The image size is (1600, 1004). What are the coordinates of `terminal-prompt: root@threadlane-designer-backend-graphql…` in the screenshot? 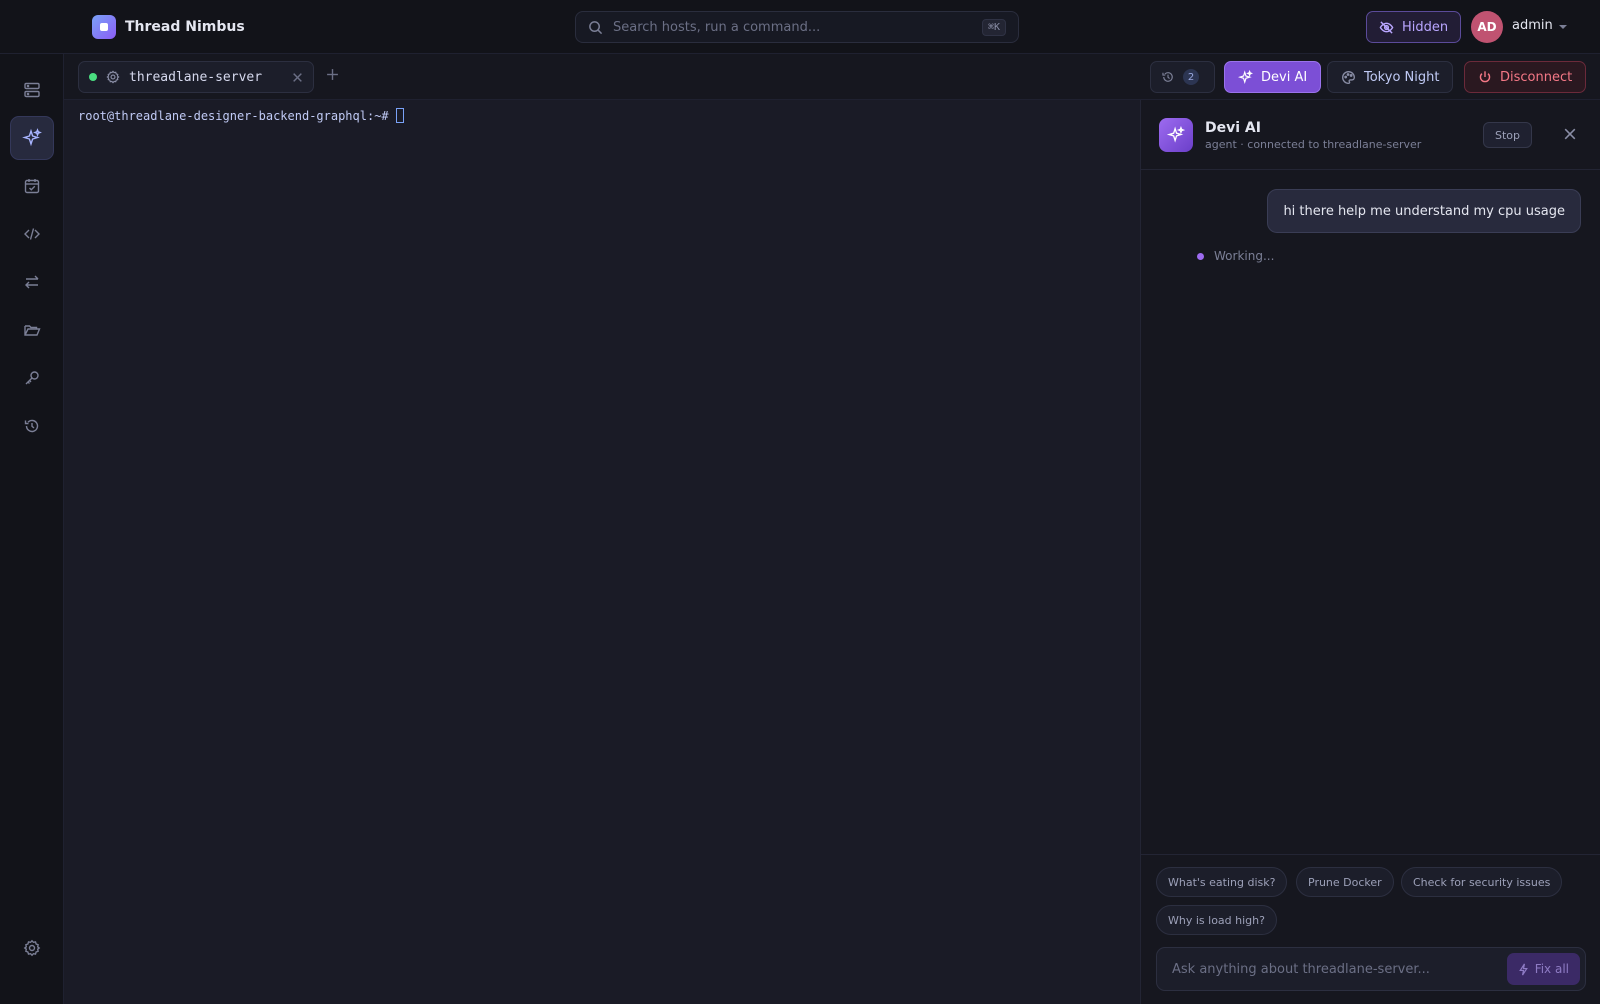 It's located at (233, 115).